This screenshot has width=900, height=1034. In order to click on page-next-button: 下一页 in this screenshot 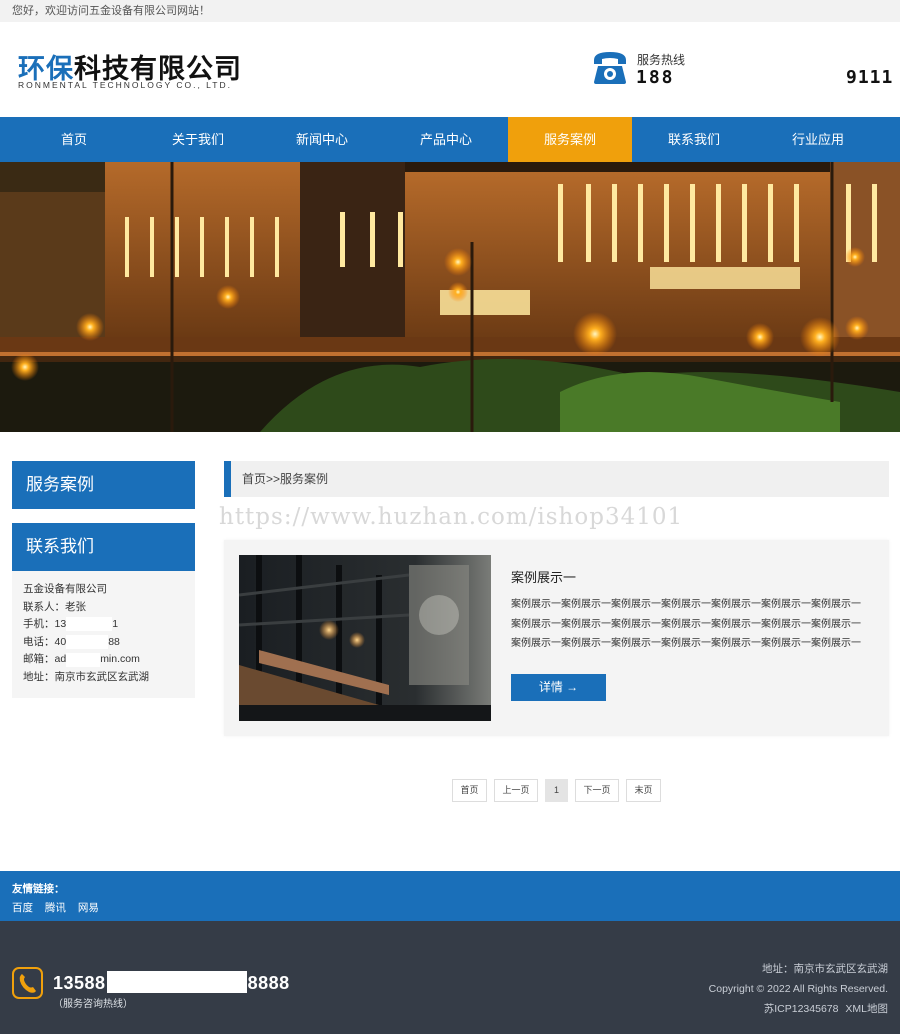, I will do `click(597, 790)`.